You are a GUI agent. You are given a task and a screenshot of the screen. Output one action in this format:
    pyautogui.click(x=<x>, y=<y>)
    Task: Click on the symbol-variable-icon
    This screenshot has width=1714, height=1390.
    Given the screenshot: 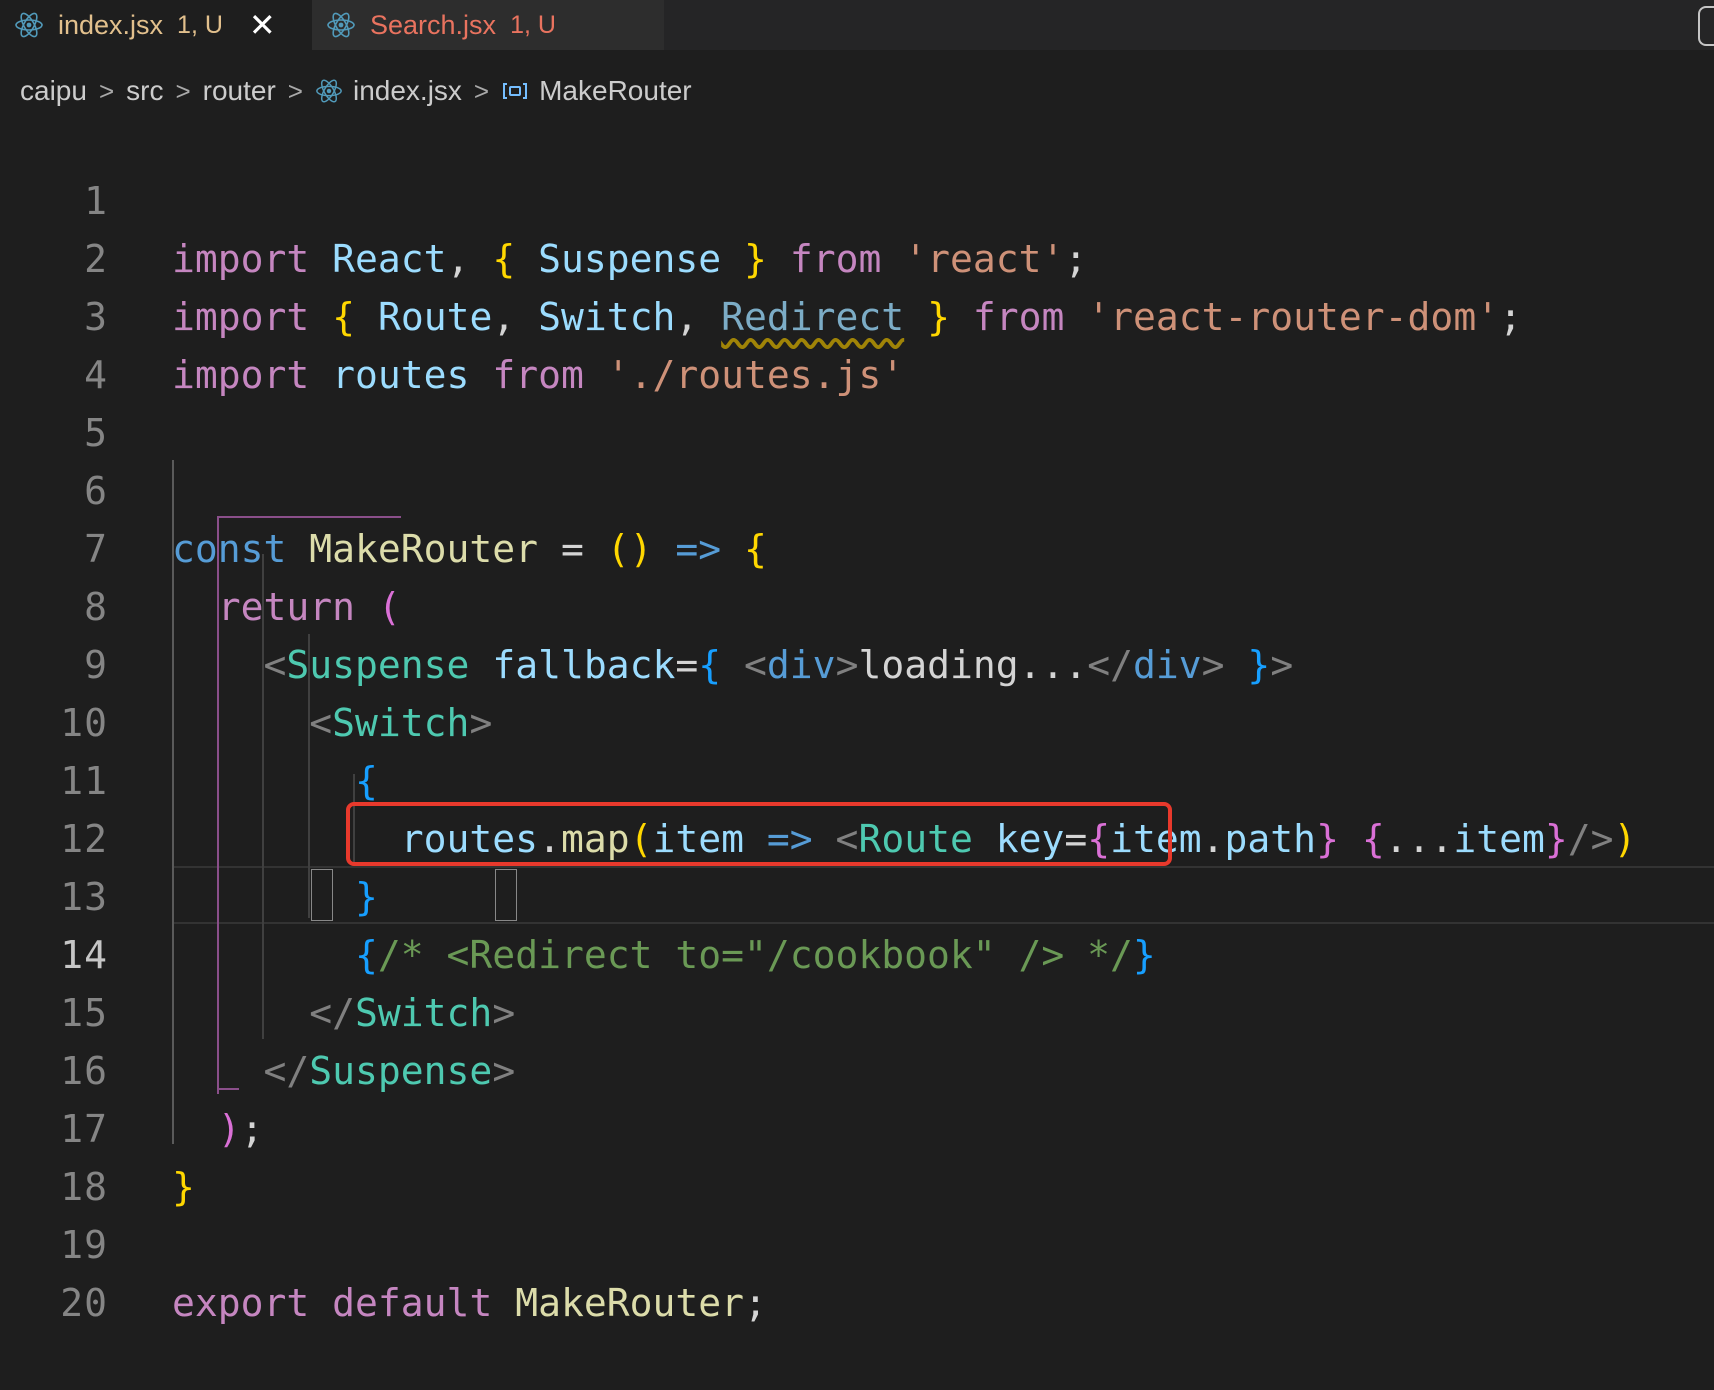 What is the action you would take?
    pyautogui.click(x=515, y=91)
    